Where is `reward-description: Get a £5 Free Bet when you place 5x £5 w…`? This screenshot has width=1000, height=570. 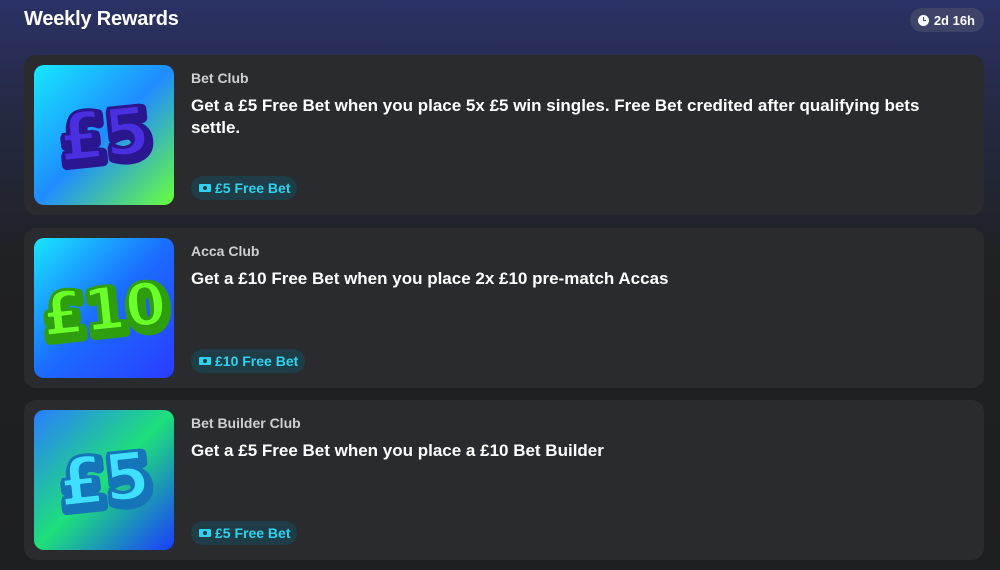 reward-description: Get a £5 Free Bet when you place 5x £5 w… is located at coordinates (555, 116).